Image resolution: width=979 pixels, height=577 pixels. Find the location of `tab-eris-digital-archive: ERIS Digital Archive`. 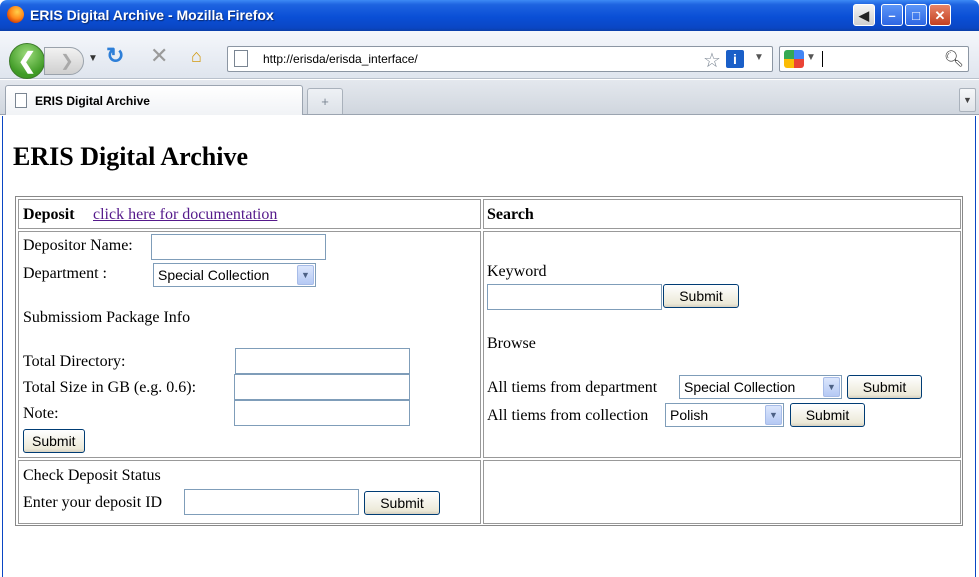

tab-eris-digital-archive: ERIS Digital Archive is located at coordinates (154, 100).